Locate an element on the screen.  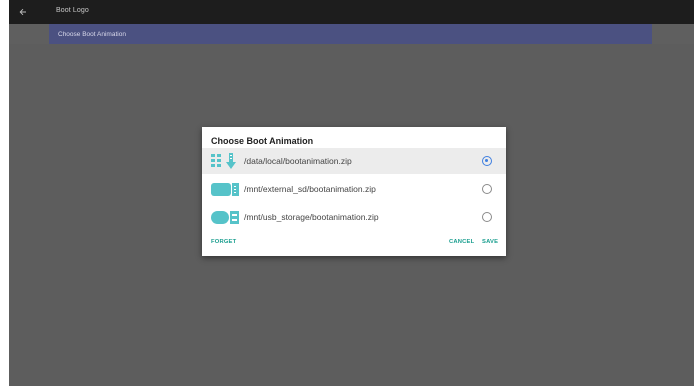
top-bar: Boot Logo is located at coordinates (351, 12).